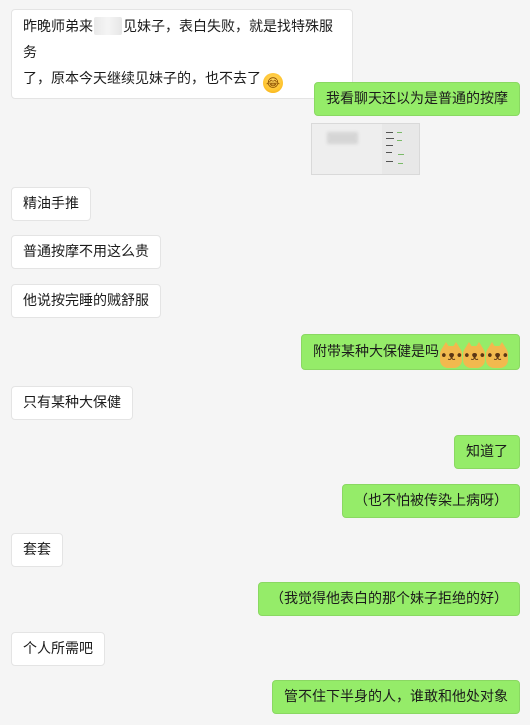  I want to click on image-chat-lines, so click(400, 150).